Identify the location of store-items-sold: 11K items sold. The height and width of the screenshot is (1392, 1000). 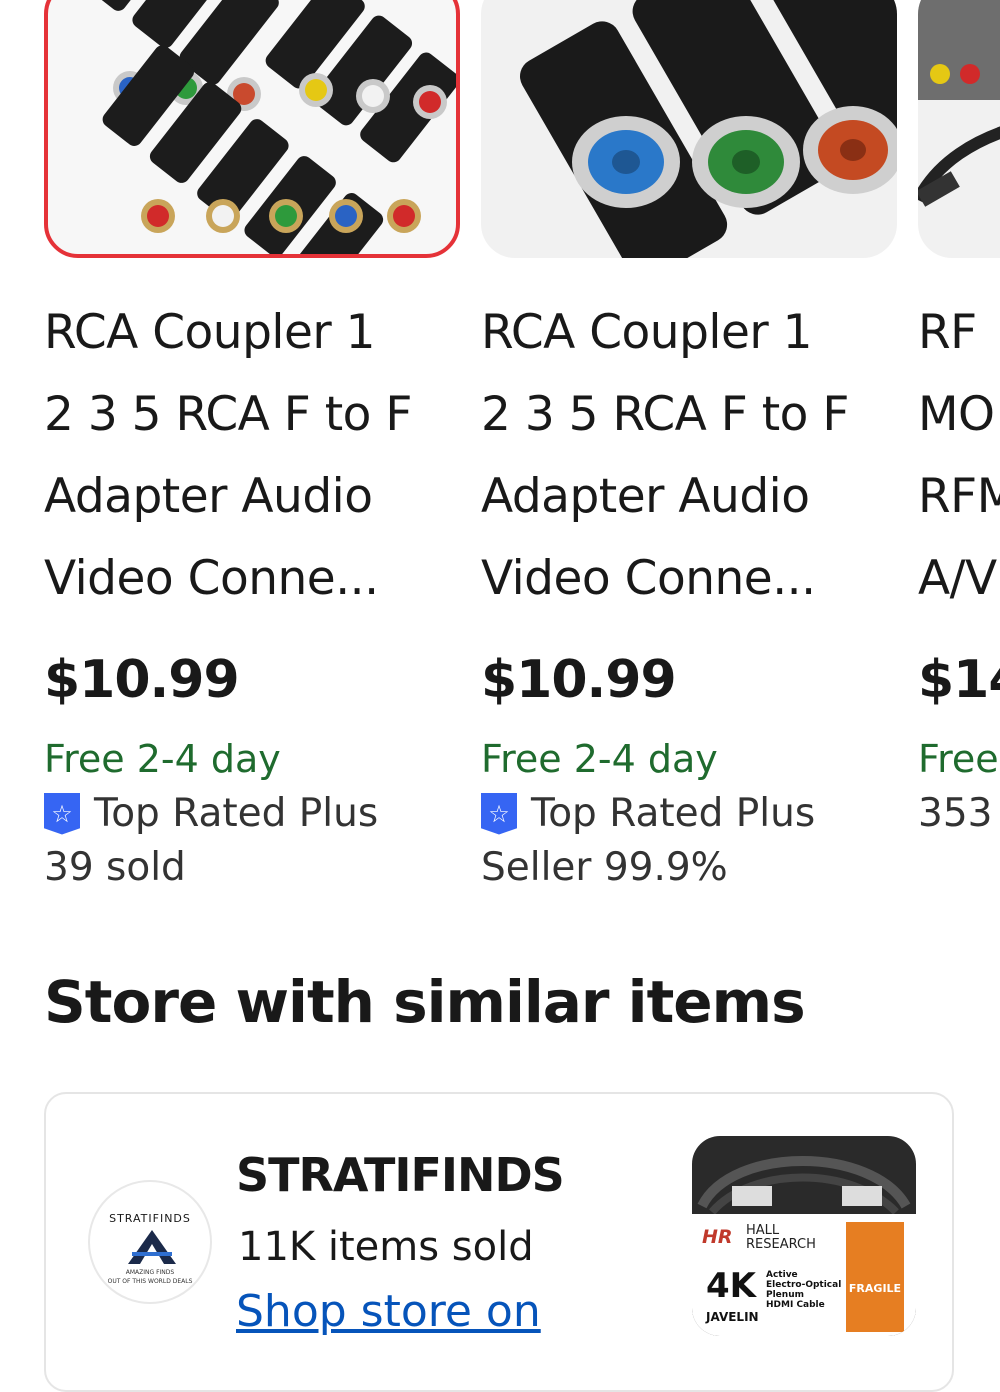
(386, 1247).